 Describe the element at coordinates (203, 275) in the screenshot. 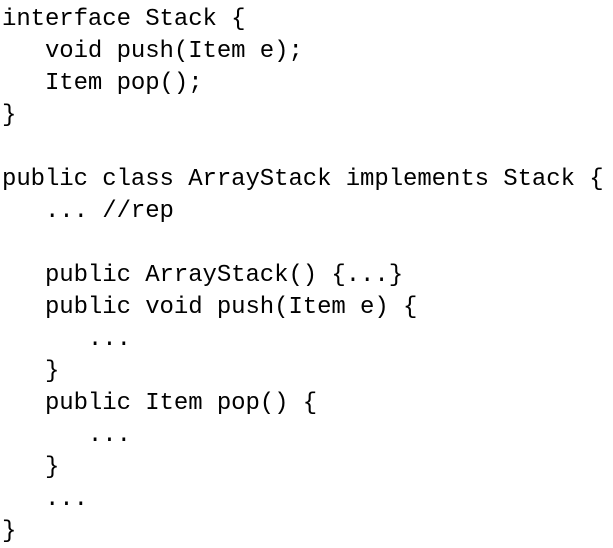

I see `code-line: public ArrayStack() {...}` at that location.